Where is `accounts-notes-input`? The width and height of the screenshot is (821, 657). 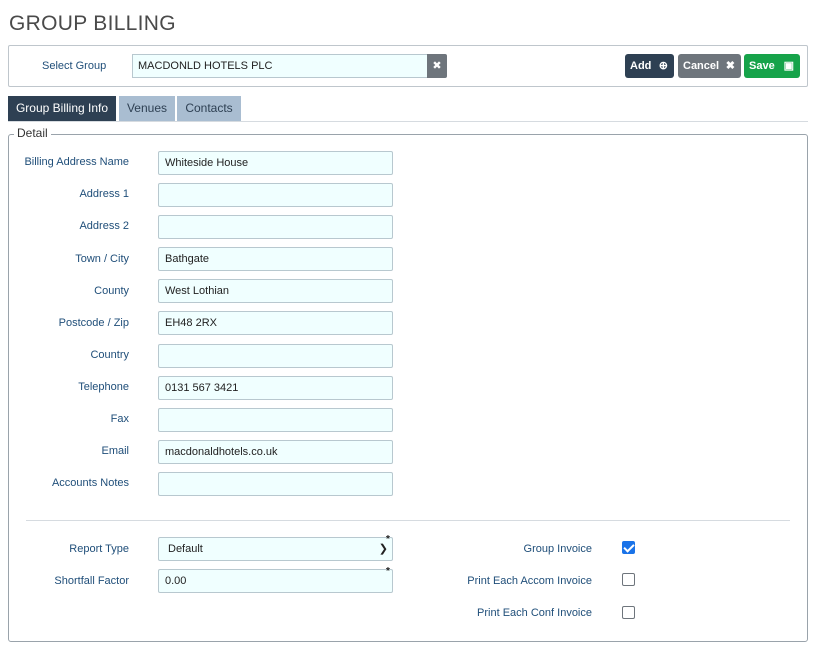 accounts-notes-input is located at coordinates (275, 484).